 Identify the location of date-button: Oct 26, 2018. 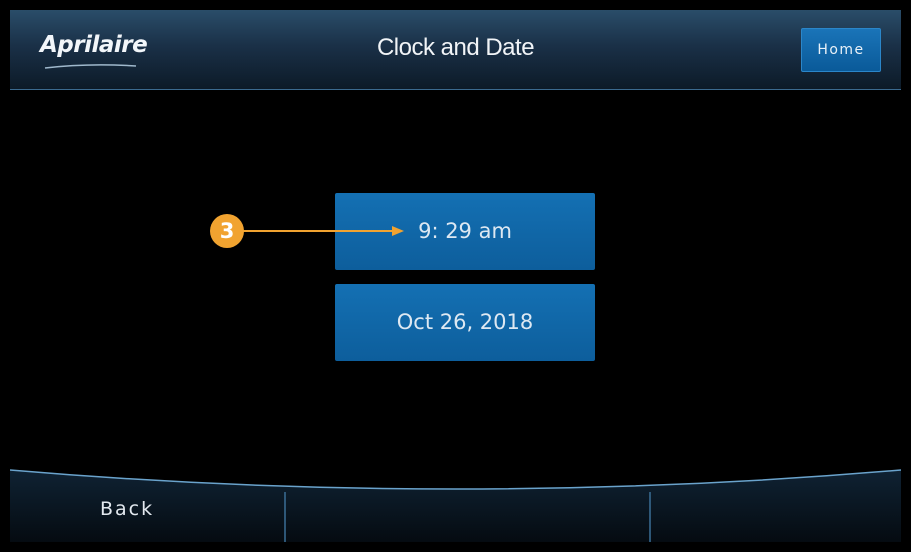
(465, 322).